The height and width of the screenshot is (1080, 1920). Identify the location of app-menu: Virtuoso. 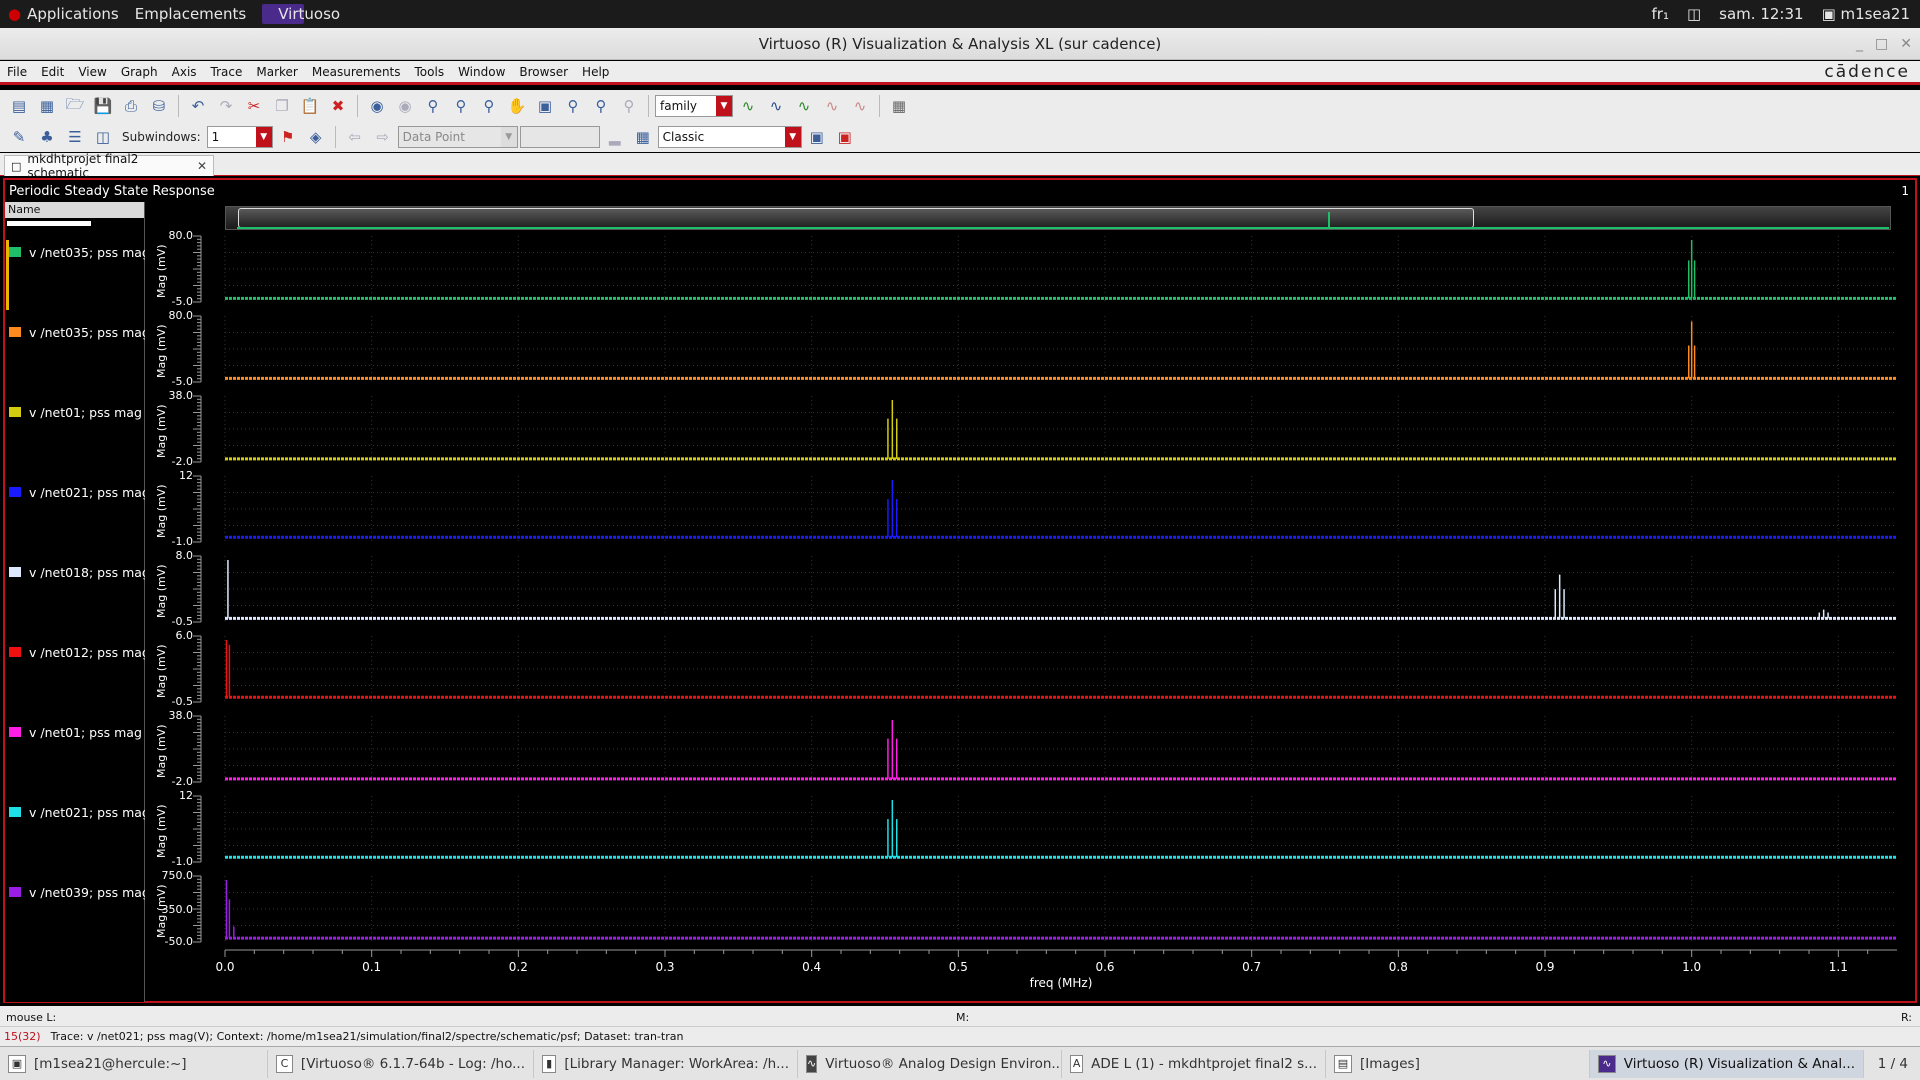
(301, 14).